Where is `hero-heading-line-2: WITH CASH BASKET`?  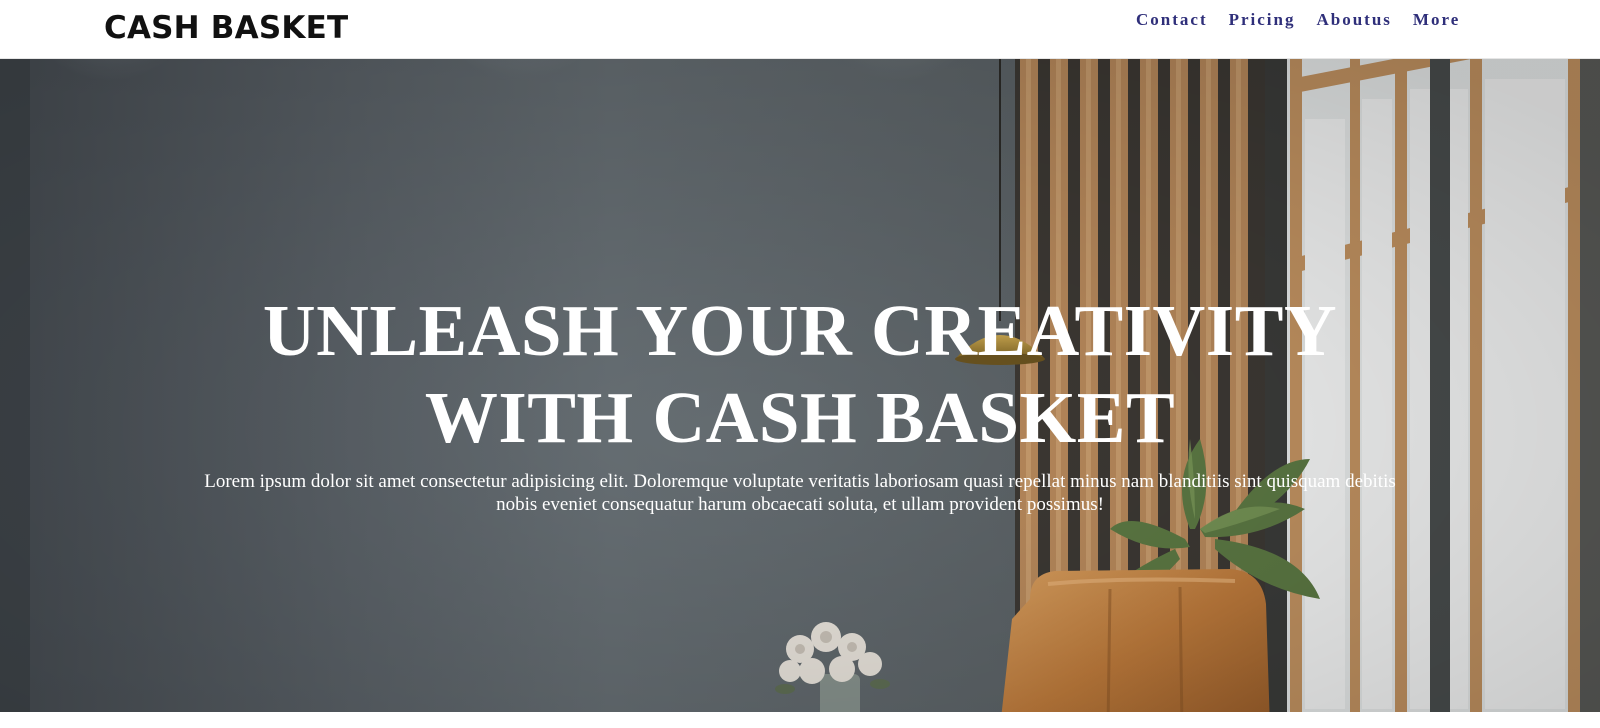
hero-heading-line-2: WITH CASH BASKET is located at coordinates (800, 417).